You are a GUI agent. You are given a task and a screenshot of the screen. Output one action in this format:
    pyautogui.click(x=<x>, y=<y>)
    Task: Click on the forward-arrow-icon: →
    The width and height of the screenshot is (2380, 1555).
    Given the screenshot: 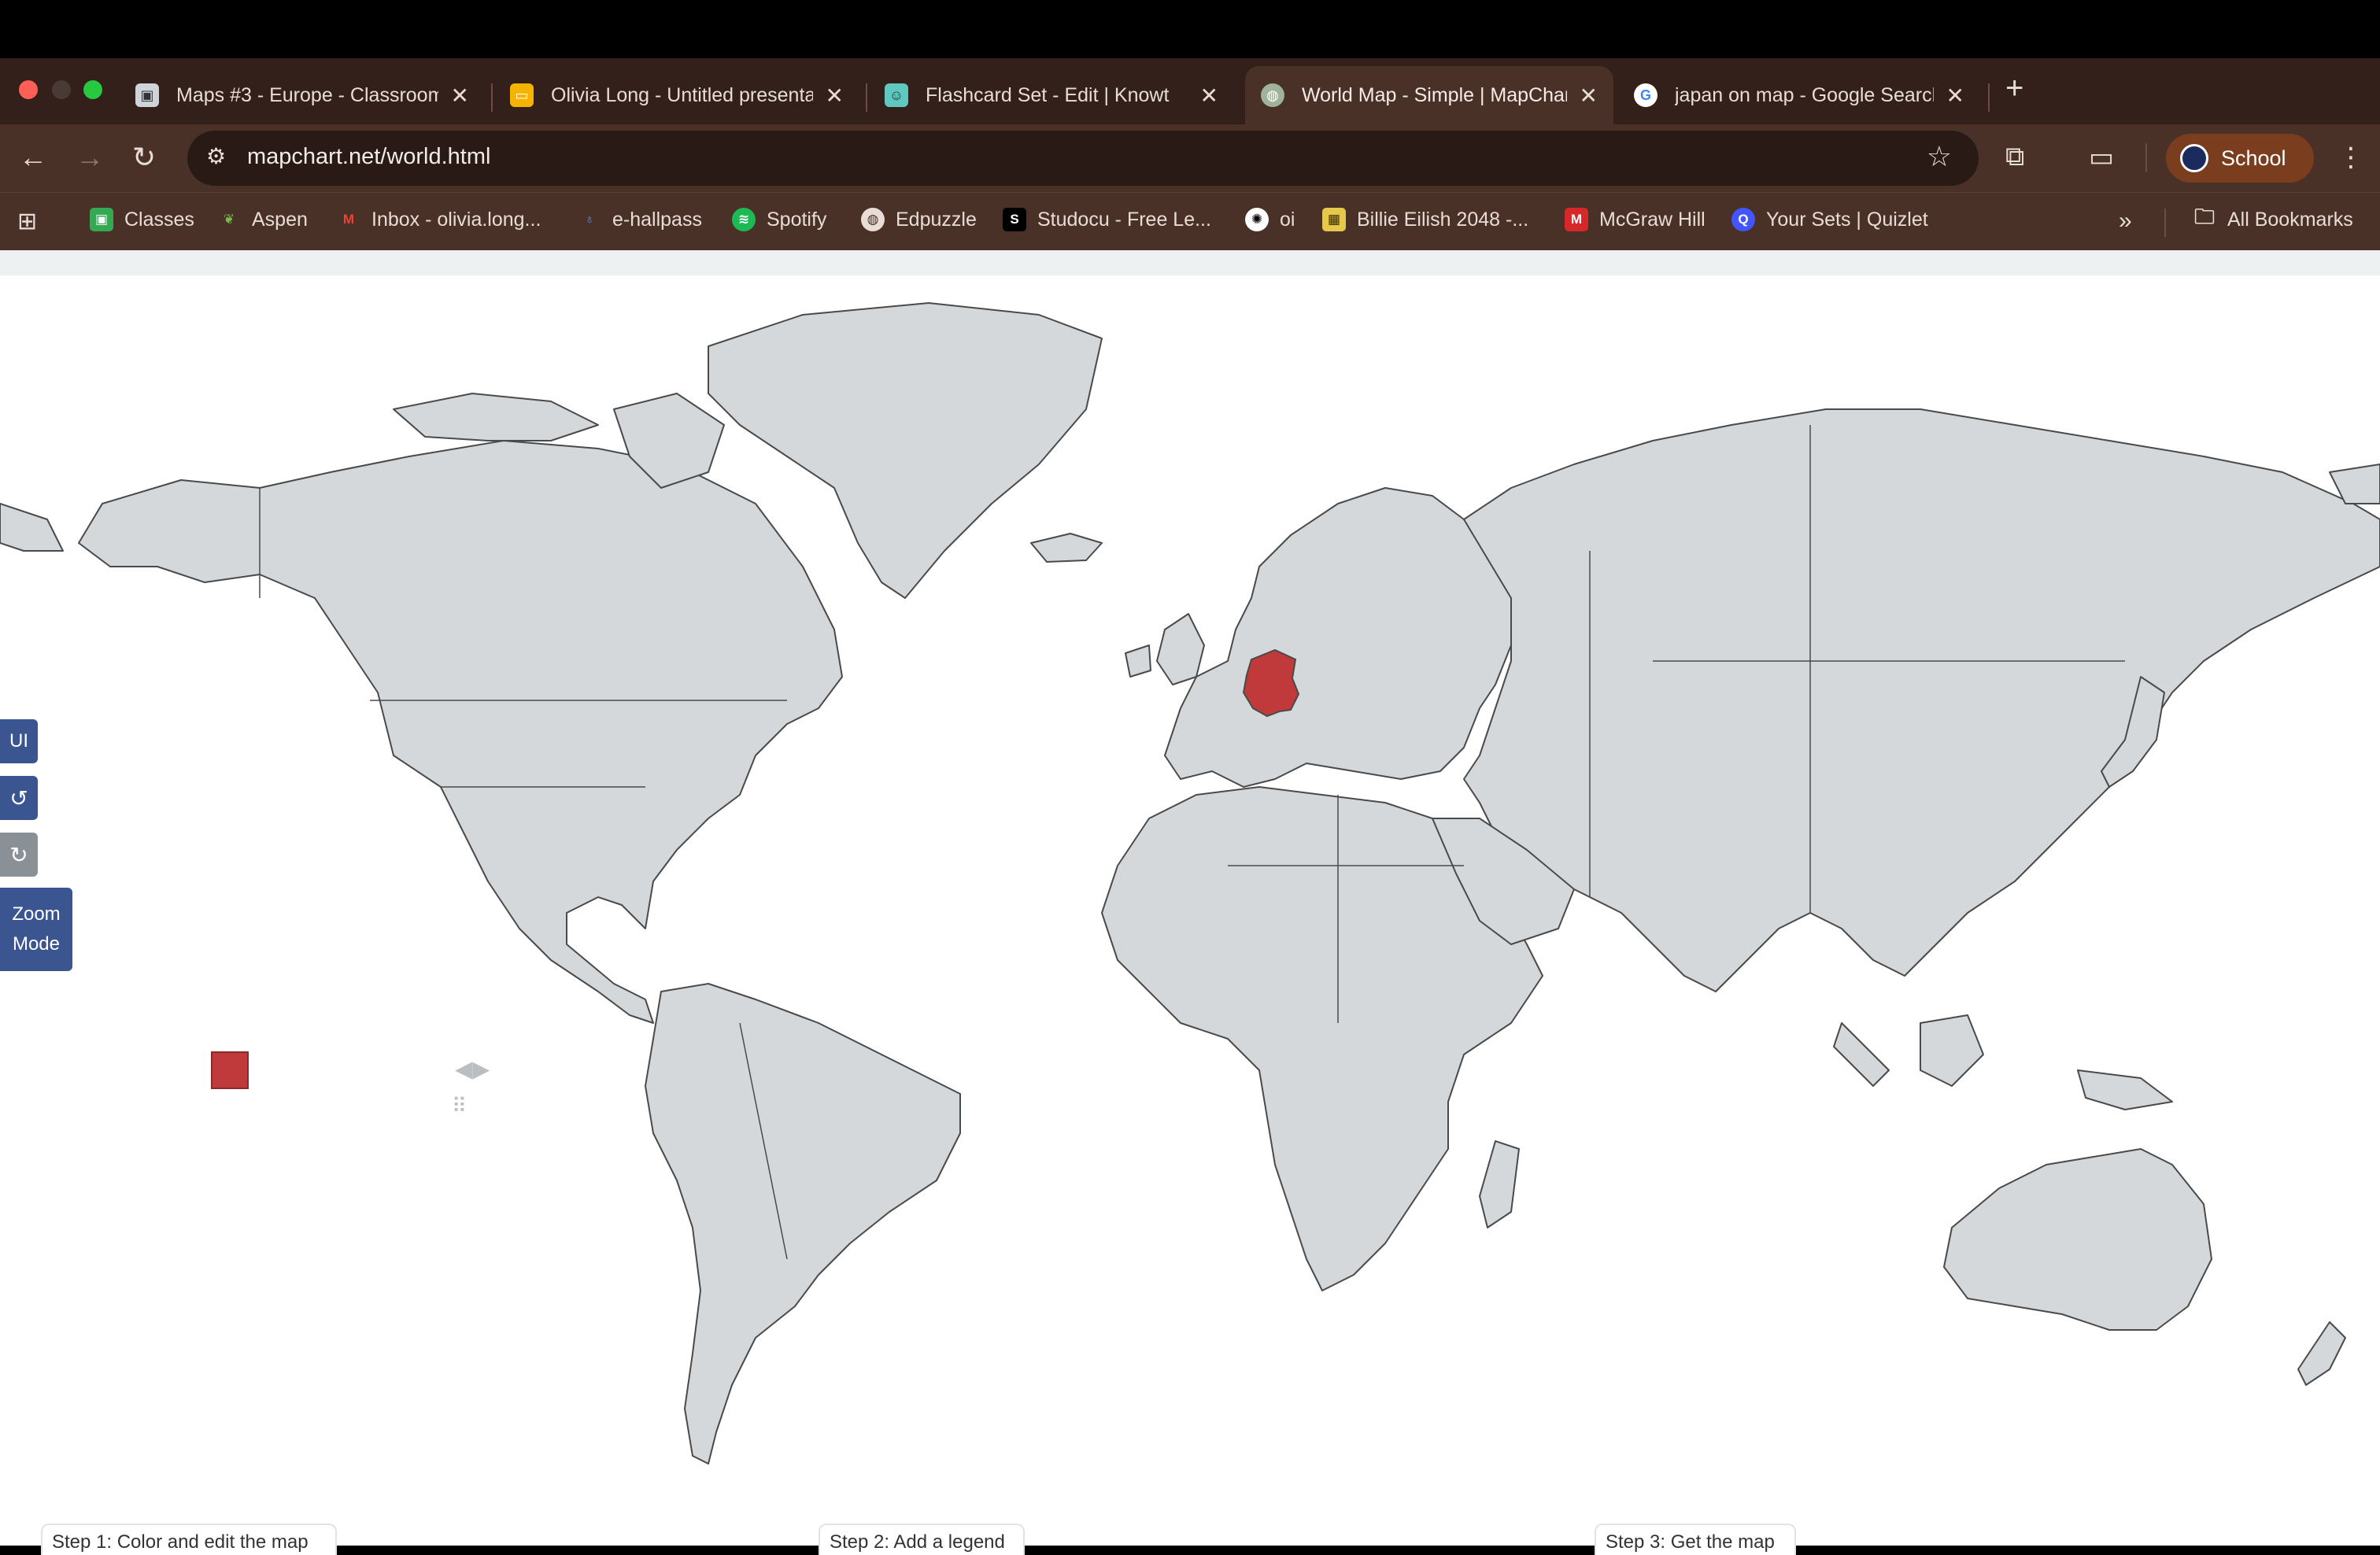 What is the action you would take?
    pyautogui.click(x=90, y=157)
    